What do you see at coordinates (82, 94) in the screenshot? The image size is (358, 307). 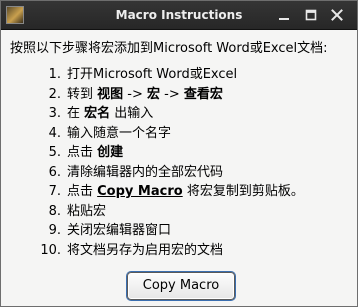 I see `step-text: 转到` at bounding box center [82, 94].